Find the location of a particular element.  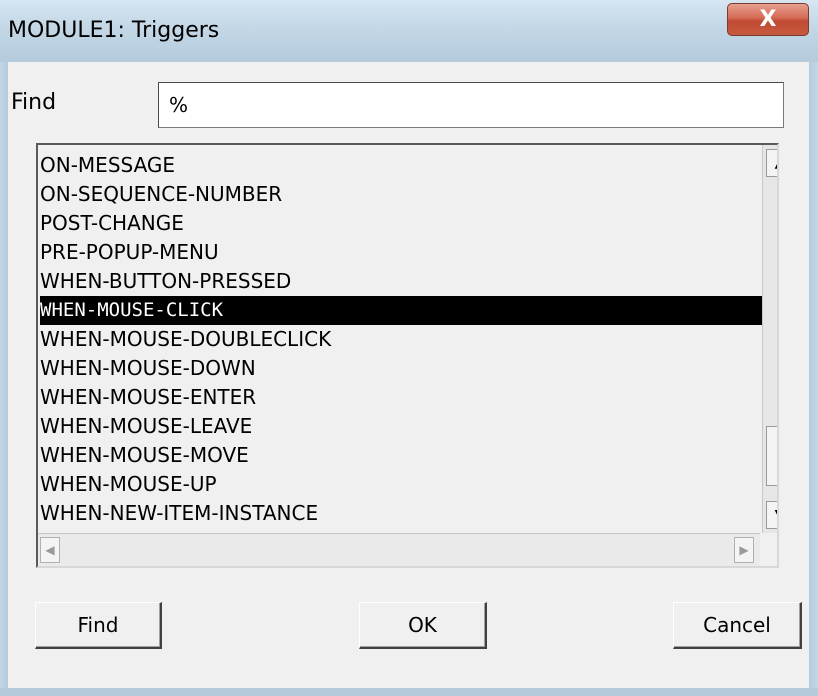

vertical-scroll-thumb is located at coordinates (771, 456).